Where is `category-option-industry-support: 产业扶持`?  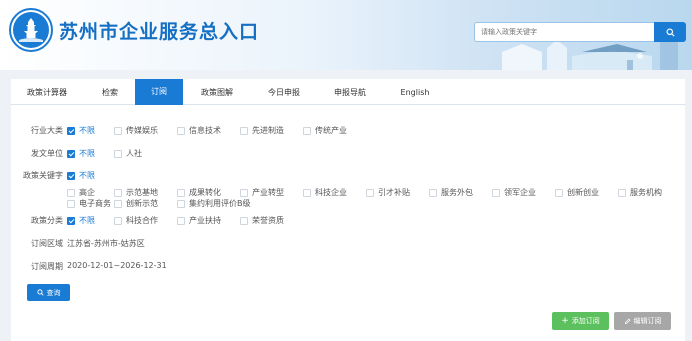 category-option-industry-support: 产业扶持 is located at coordinates (199, 220).